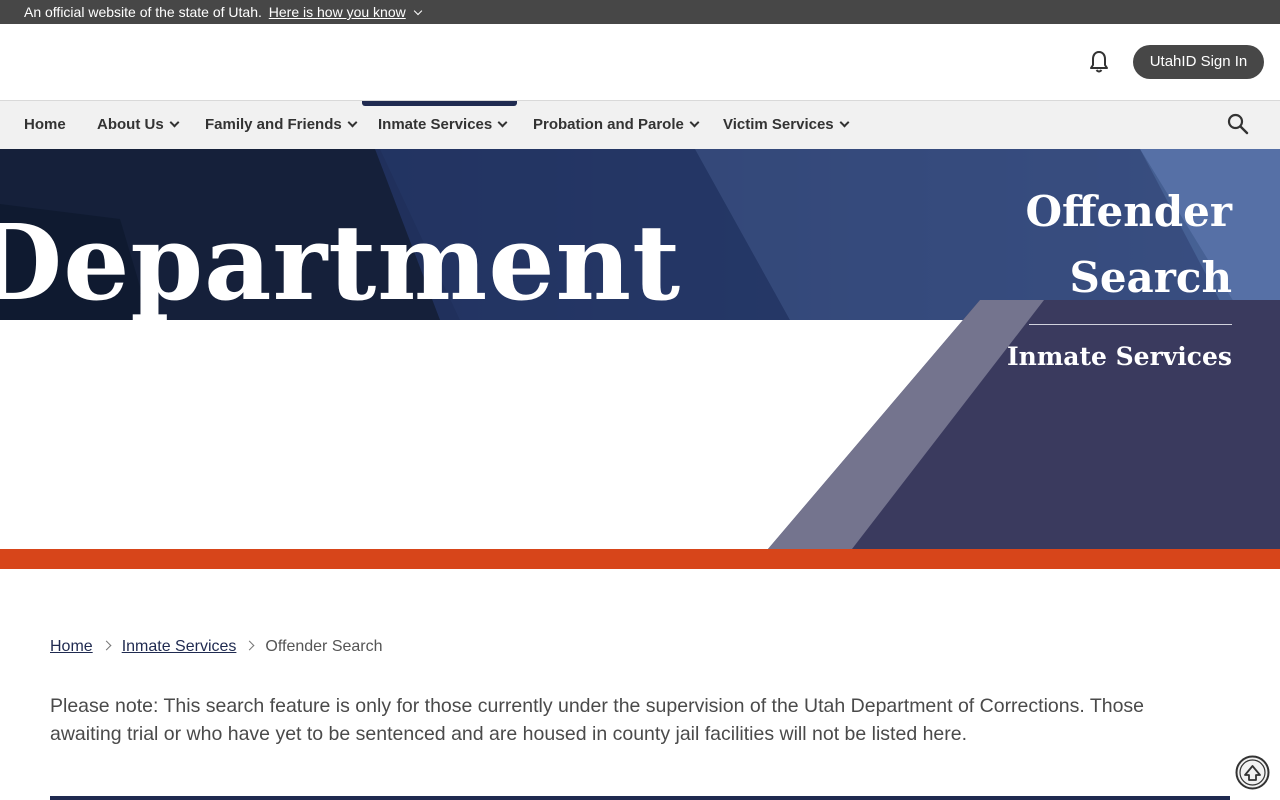  What do you see at coordinates (337, 12) in the screenshot?
I see `how-you-know-link: Here is how you know` at bounding box center [337, 12].